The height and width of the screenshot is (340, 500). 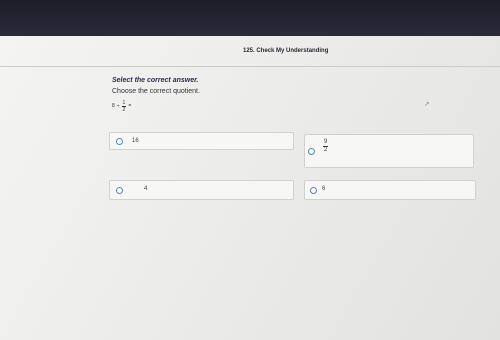 I want to click on expression-fraction: 1 2, so click(x=124, y=106).